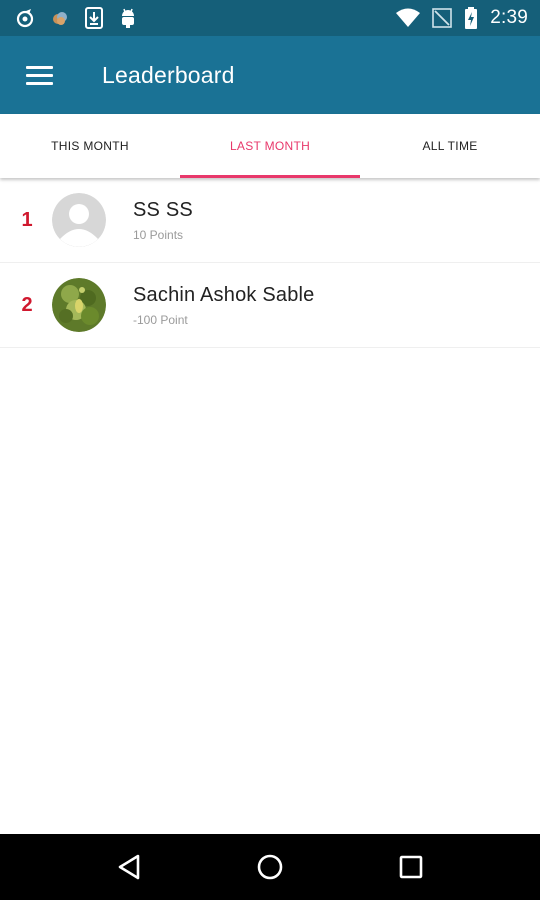 The image size is (540, 900). I want to click on rank-number: 1, so click(27, 219).